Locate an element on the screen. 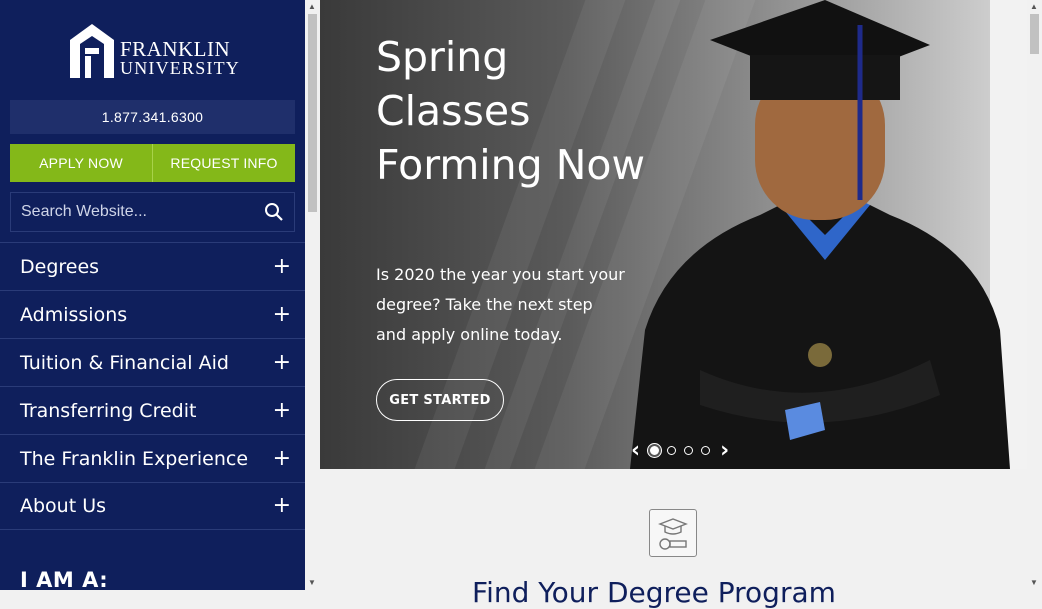 Image resolution: width=1042 pixels, height=609 pixels. graduation-cap-icon is located at coordinates (673, 534).